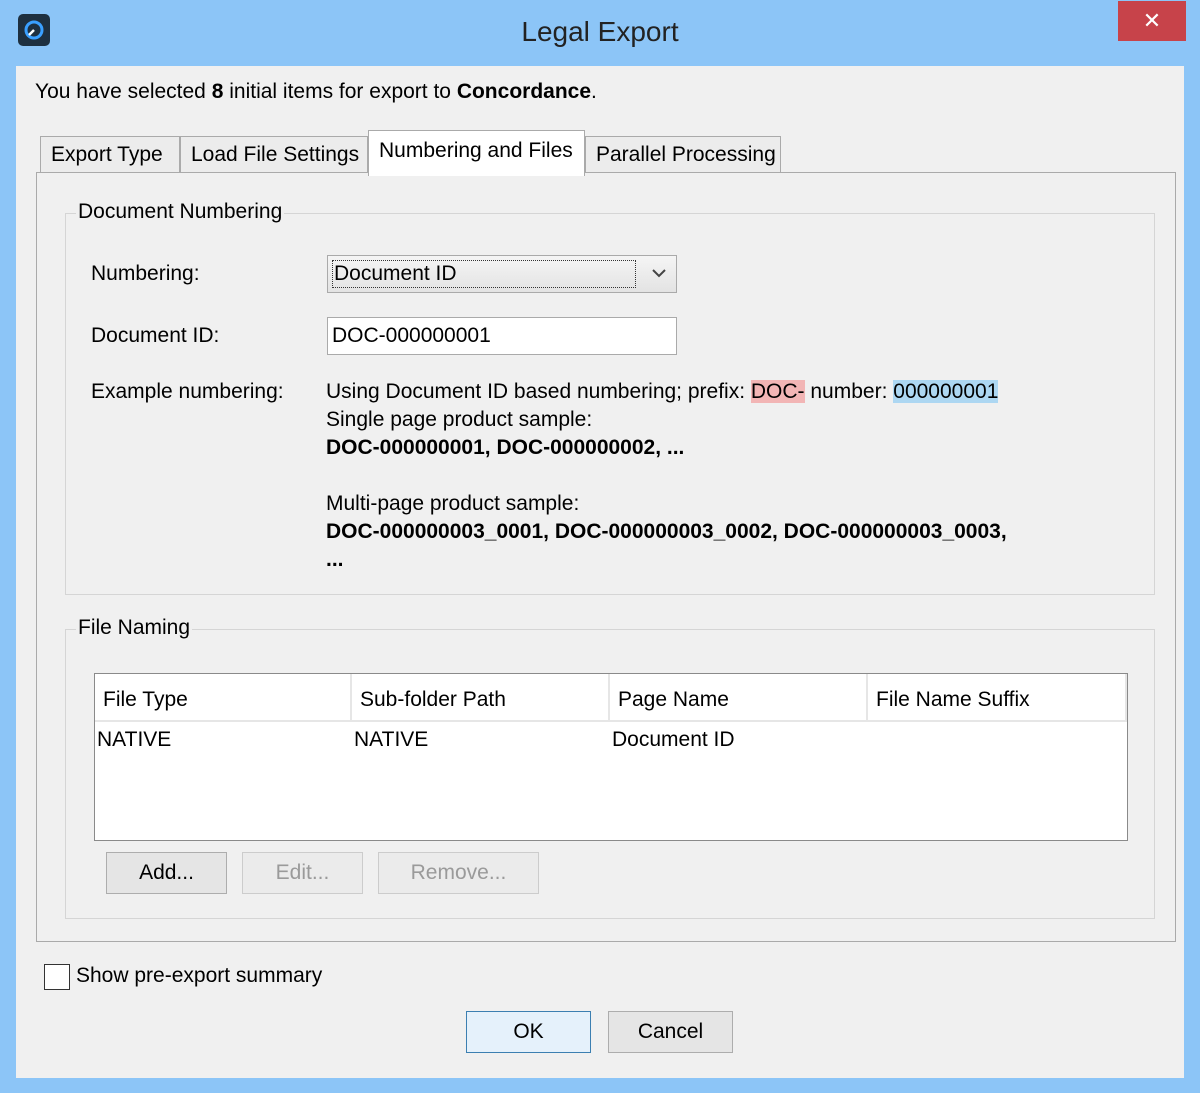 The image size is (1200, 1093). I want to click on title-bar: Legal Export ✕, so click(600, 33).